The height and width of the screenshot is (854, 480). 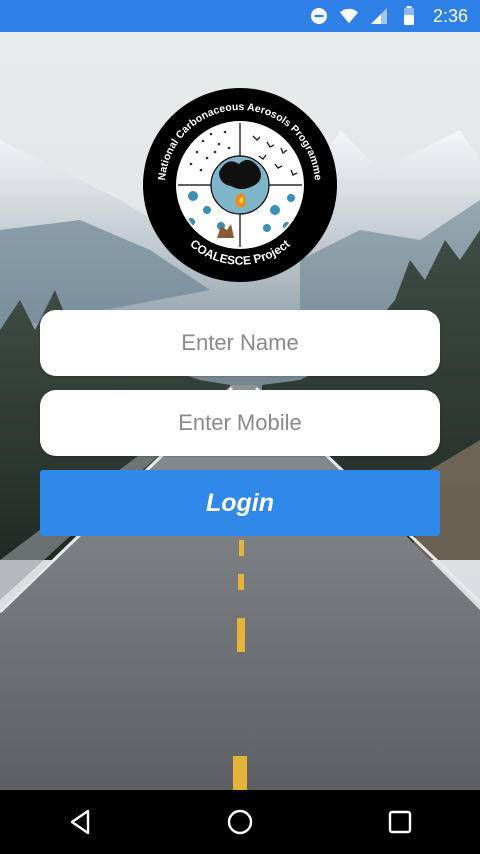 What do you see at coordinates (450, 15) in the screenshot?
I see `status-time: 2:36` at bounding box center [450, 15].